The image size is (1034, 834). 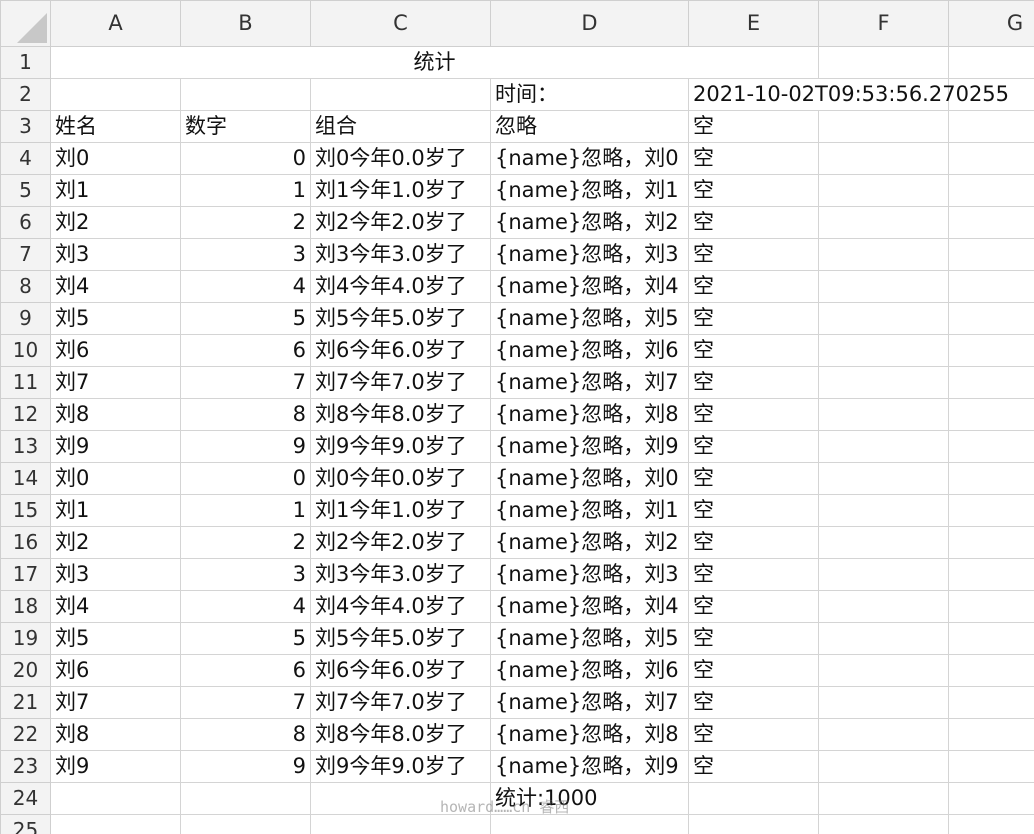 I want to click on row-header: 19, so click(x=25, y=638).